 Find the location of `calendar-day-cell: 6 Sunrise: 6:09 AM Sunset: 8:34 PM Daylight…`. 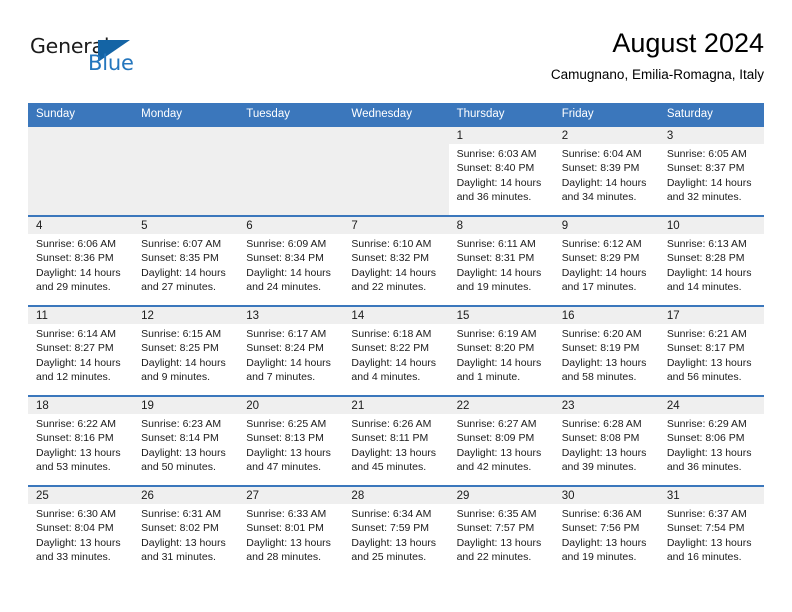

calendar-day-cell: 6 Sunrise: 6:09 AM Sunset: 8:34 PM Daylight… is located at coordinates (291, 261).